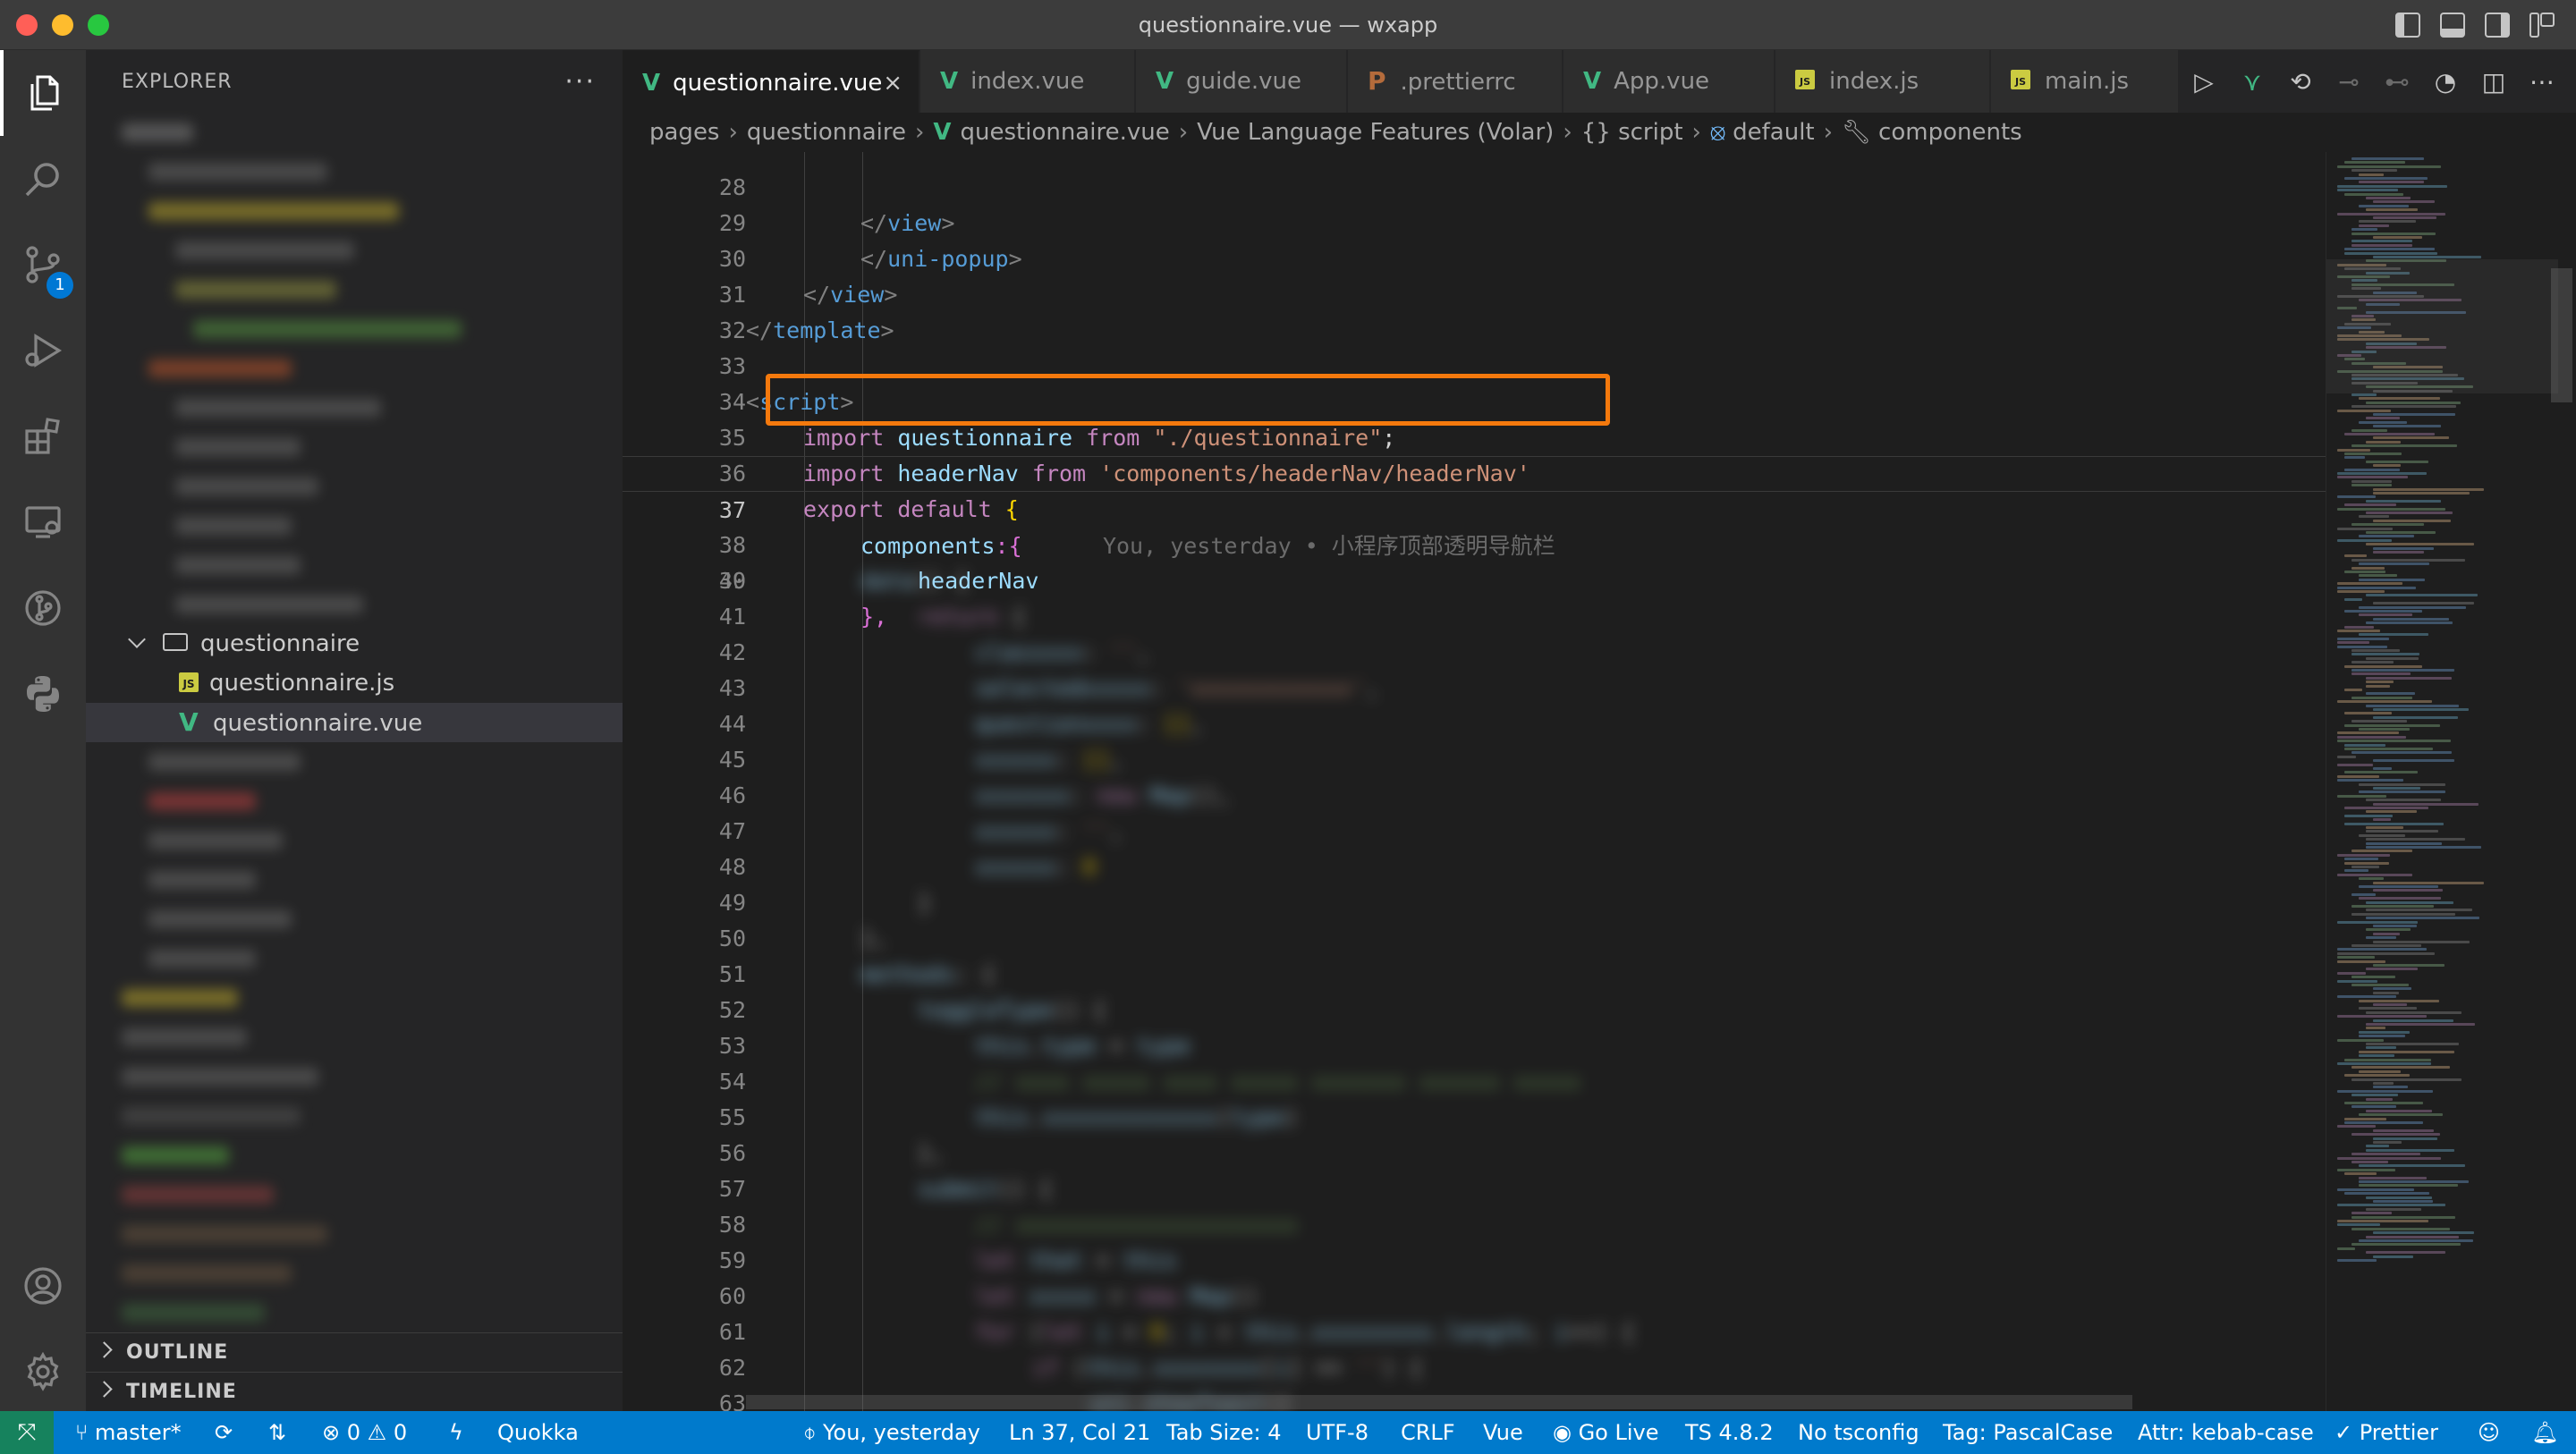 The height and width of the screenshot is (1454, 2576). What do you see at coordinates (771, 81) in the screenshot?
I see `tab-questionnaire-vue: Vquestionnaire.vue ×` at bounding box center [771, 81].